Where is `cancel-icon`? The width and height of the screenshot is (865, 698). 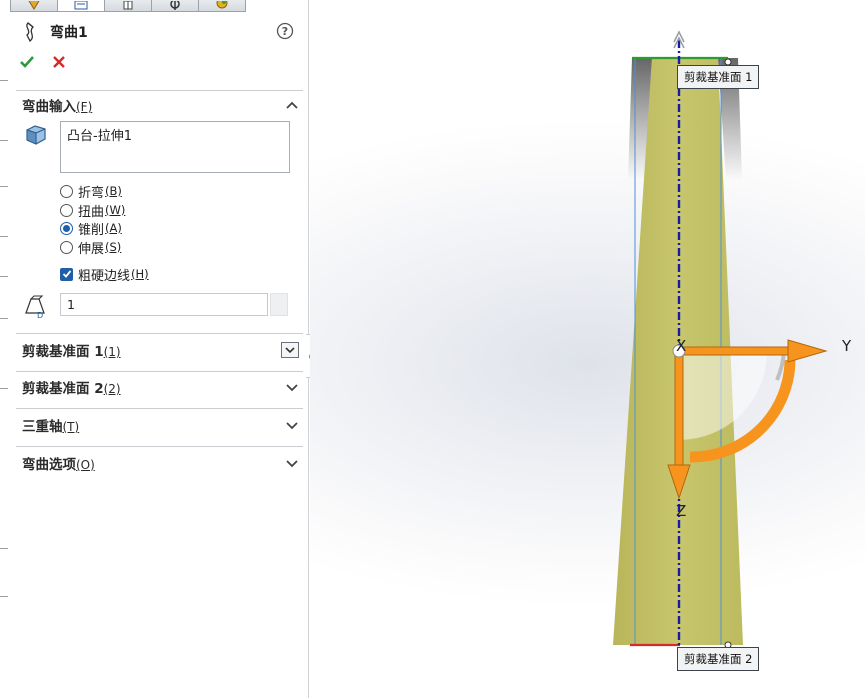 cancel-icon is located at coordinates (59, 62).